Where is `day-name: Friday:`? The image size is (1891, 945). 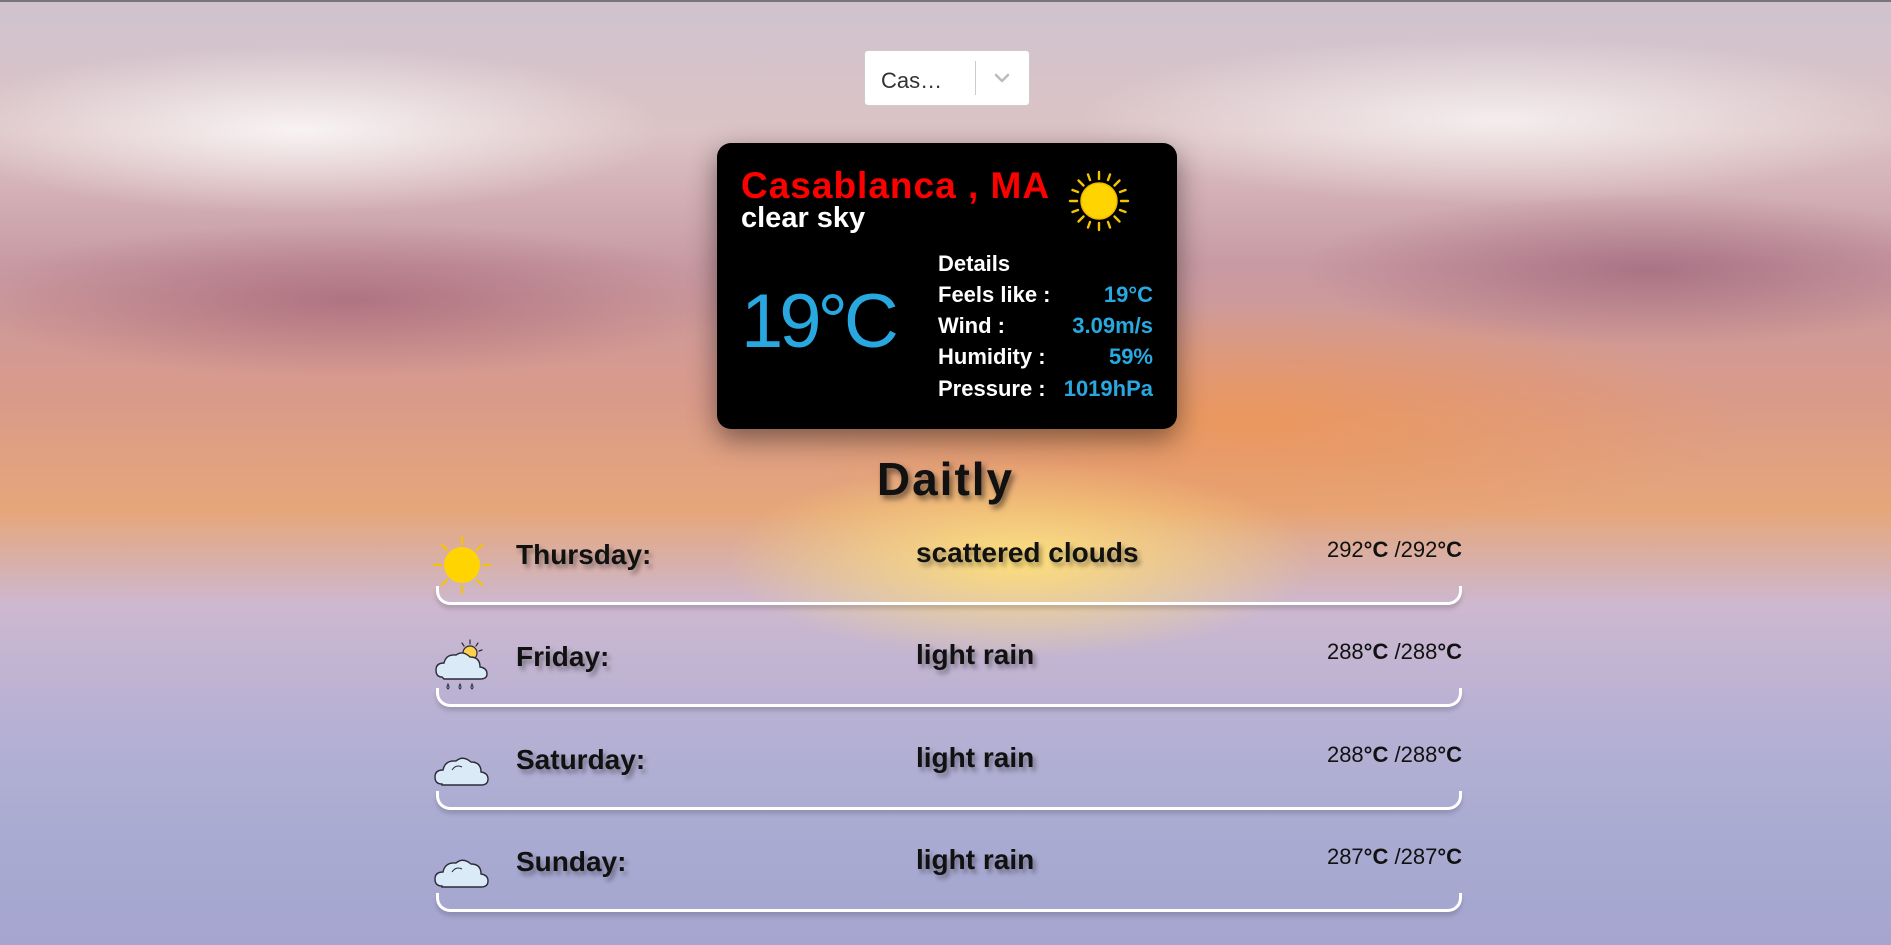 day-name: Friday: is located at coordinates (563, 656).